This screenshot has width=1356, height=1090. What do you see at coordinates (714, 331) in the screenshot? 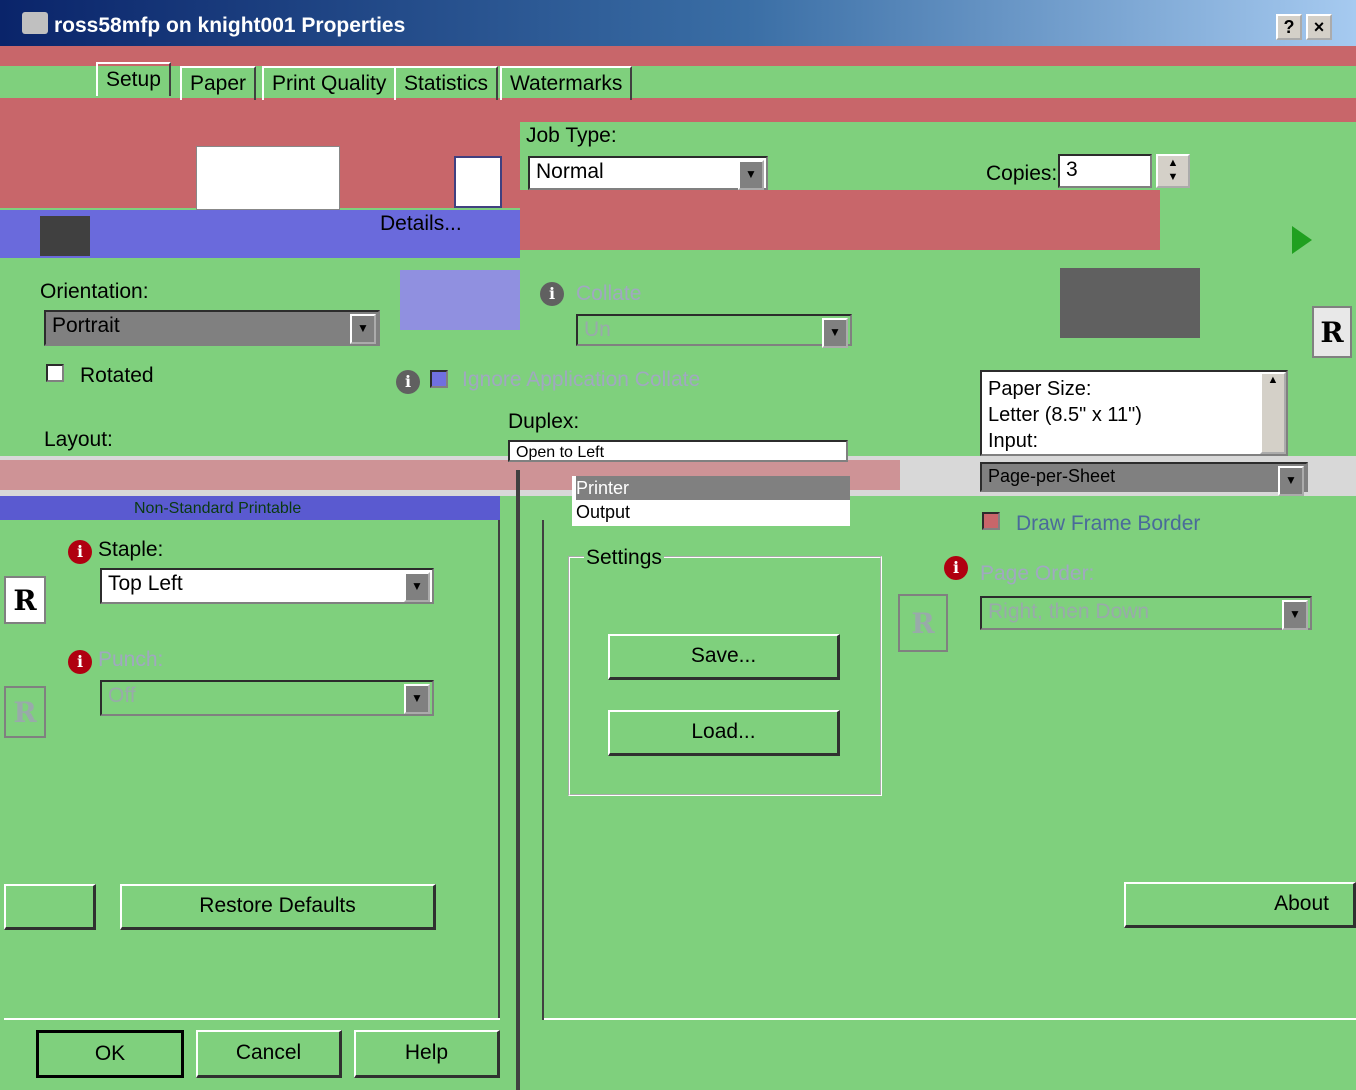
I see `collate-select: Un ▼` at bounding box center [714, 331].